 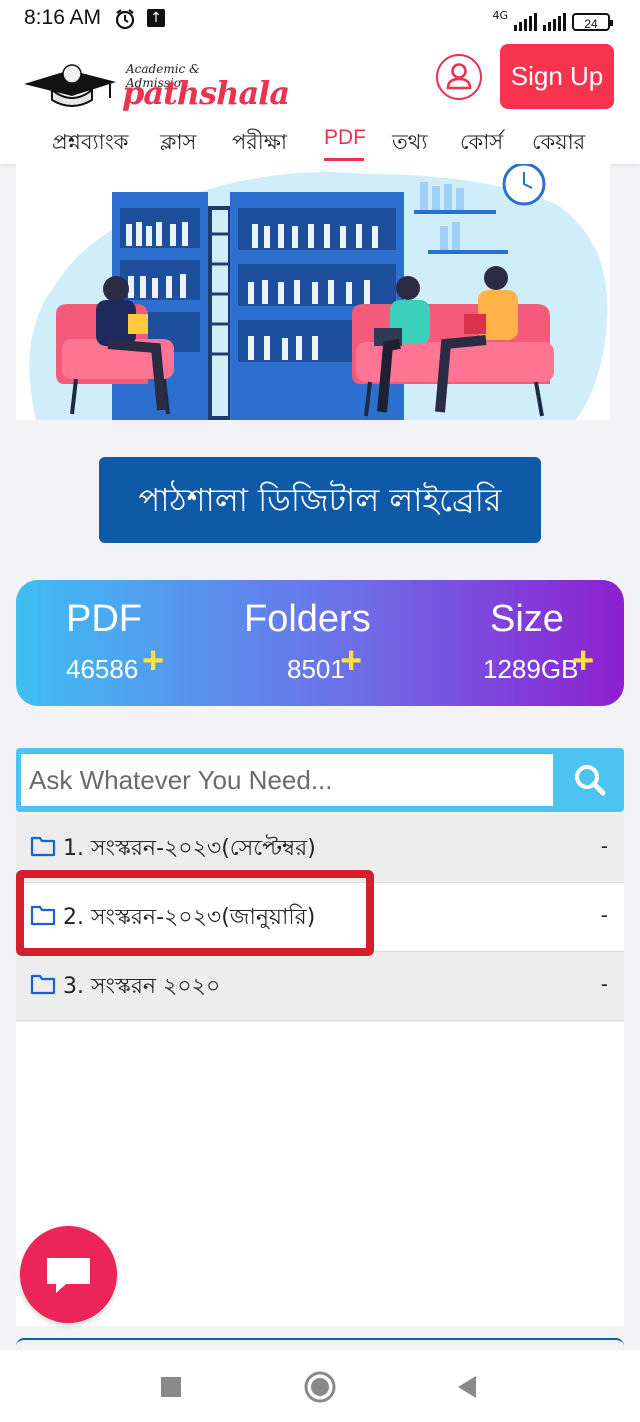 I want to click on search-bar, so click(x=320, y=780).